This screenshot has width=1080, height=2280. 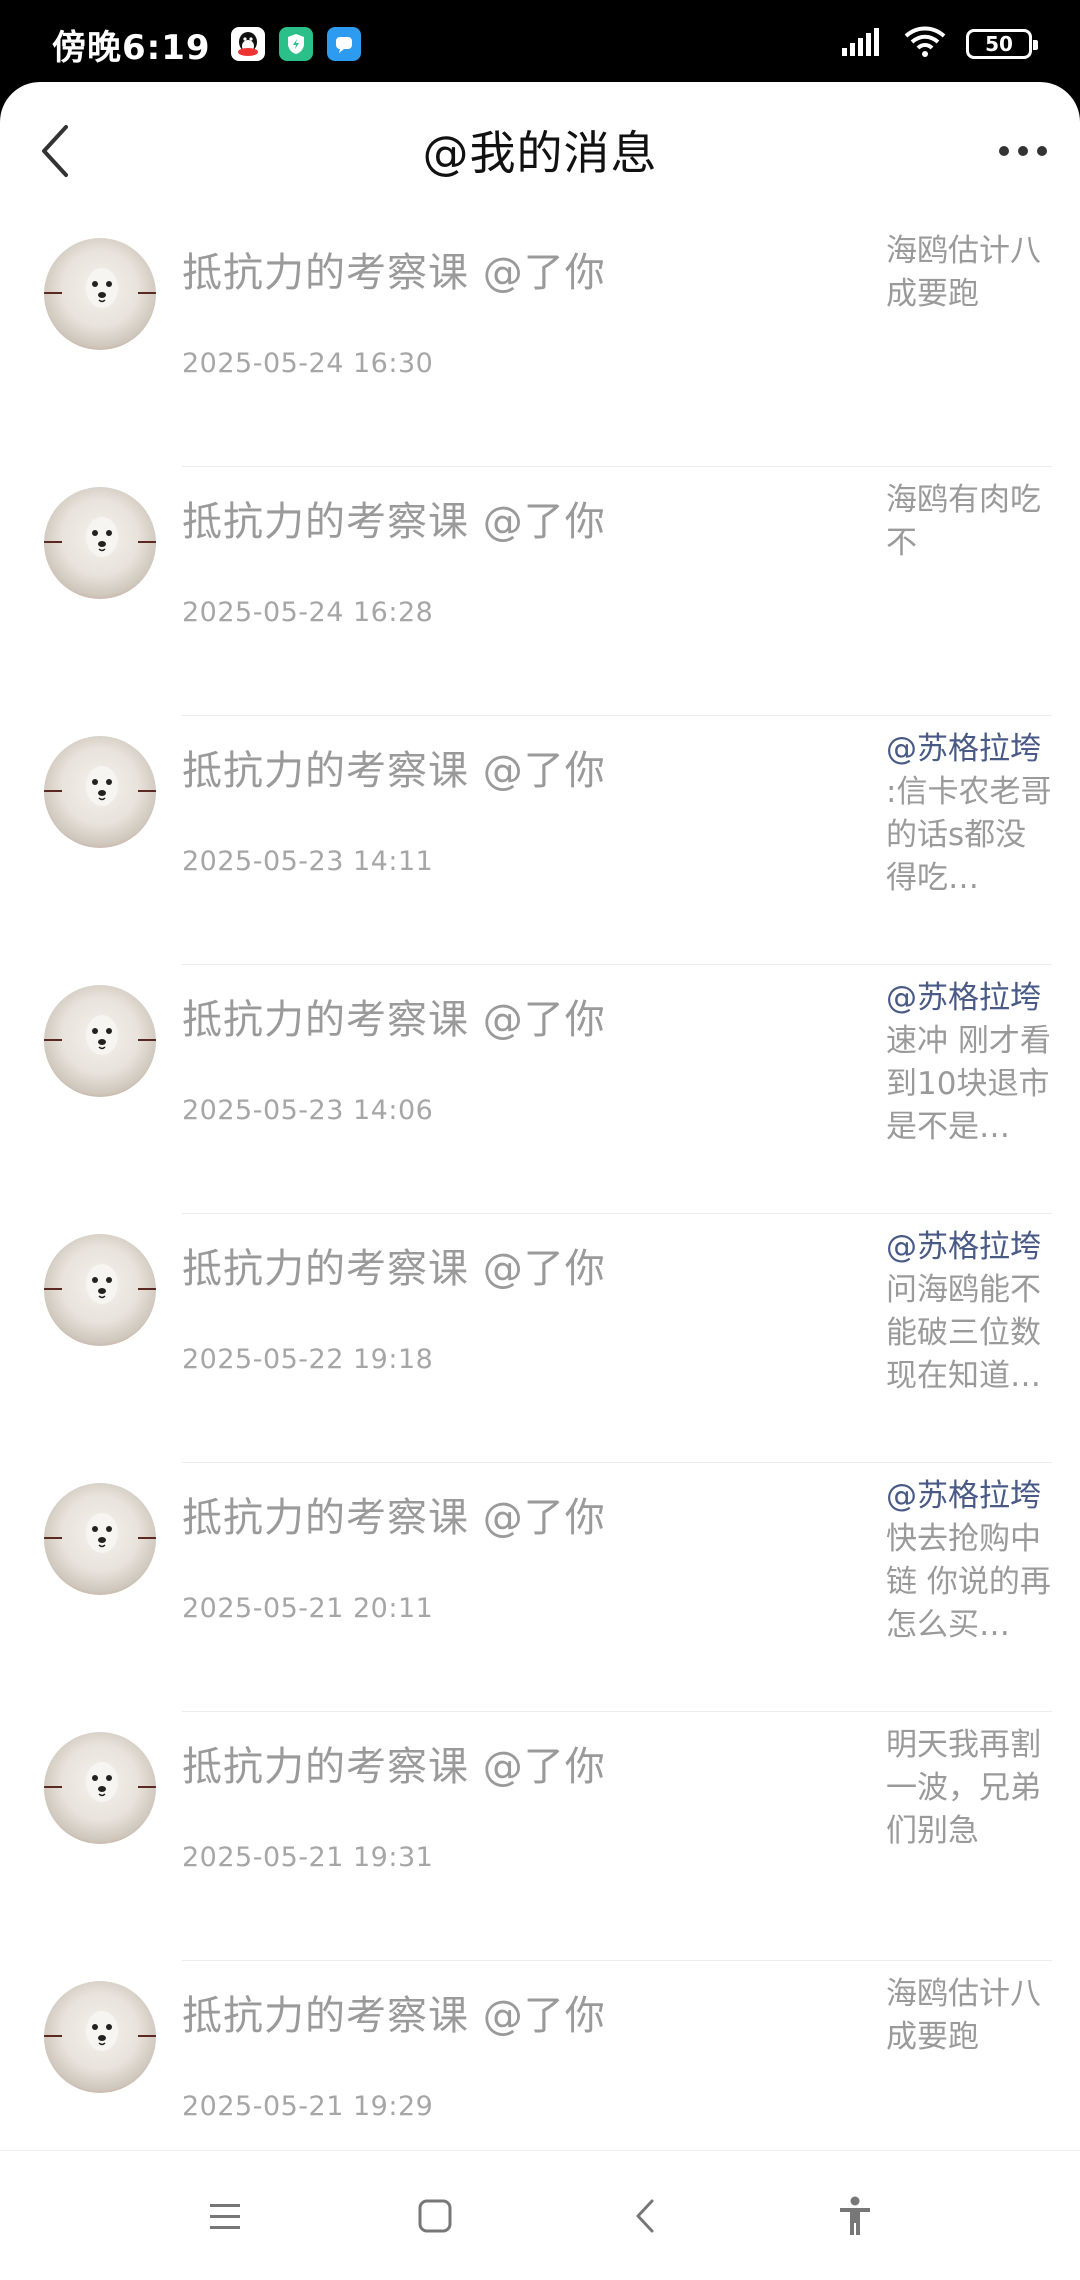 I want to click on message-time: 2025-05-21 20:11, so click(x=308, y=1608).